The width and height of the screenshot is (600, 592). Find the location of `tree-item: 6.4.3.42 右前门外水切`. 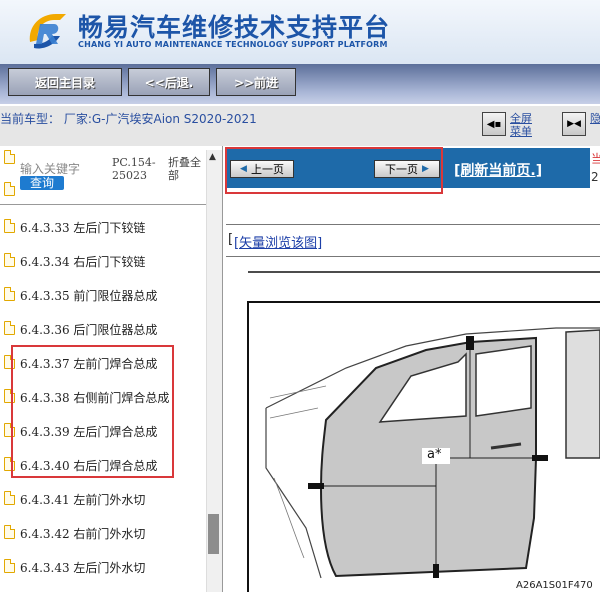

tree-item: 6.4.3.42 右前门外水切 is located at coordinates (102, 532).